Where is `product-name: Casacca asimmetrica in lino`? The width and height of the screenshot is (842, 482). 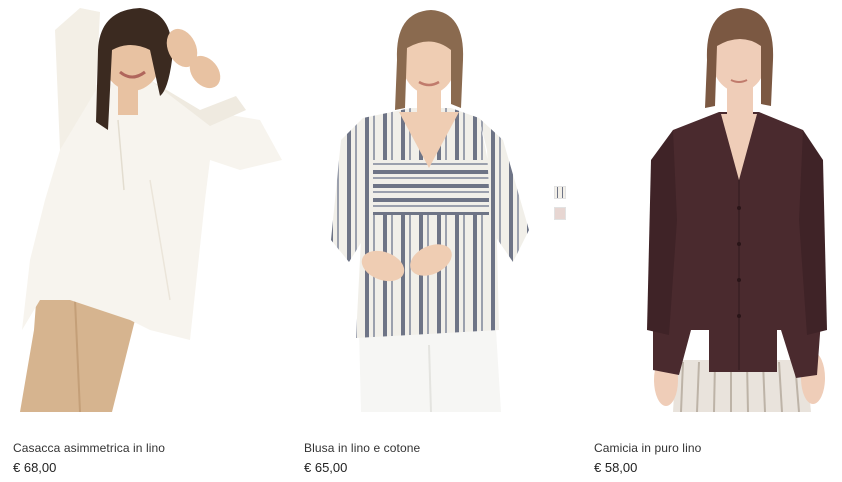
product-name: Casacca asimmetrica in lino is located at coordinates (89, 448).